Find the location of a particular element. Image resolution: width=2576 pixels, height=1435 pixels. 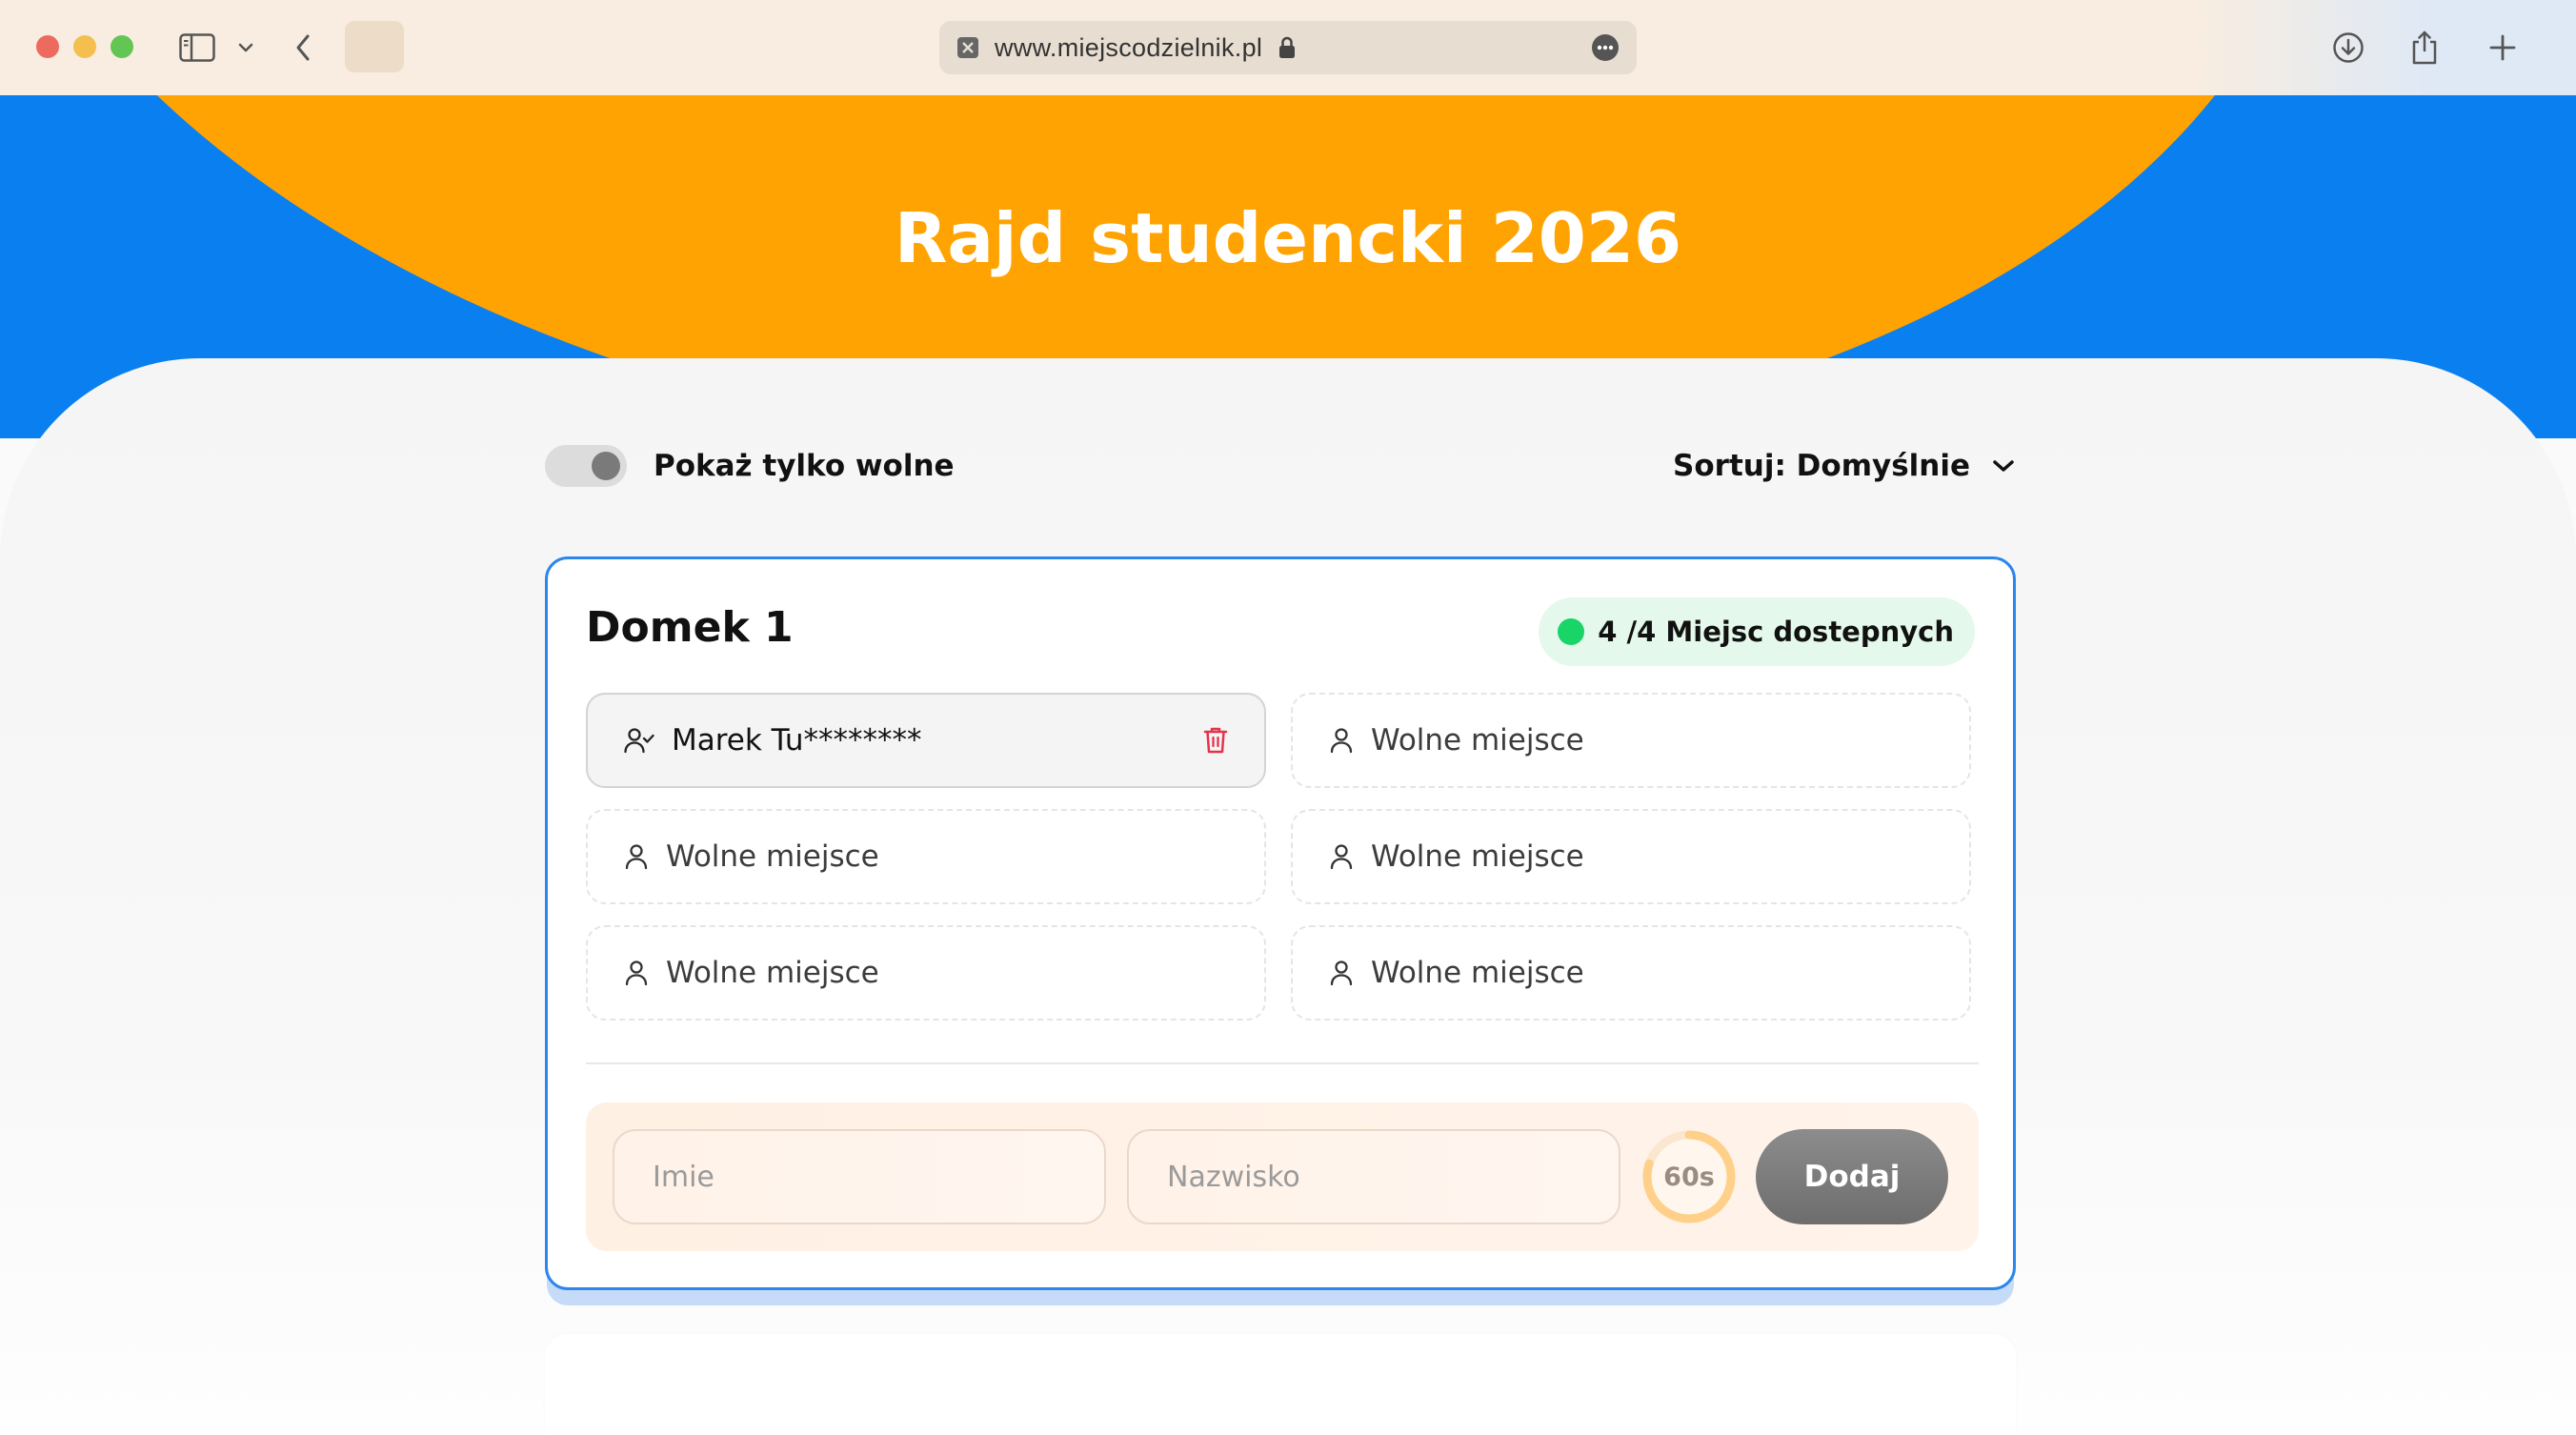

new-tab-button is located at coordinates (2503, 48).